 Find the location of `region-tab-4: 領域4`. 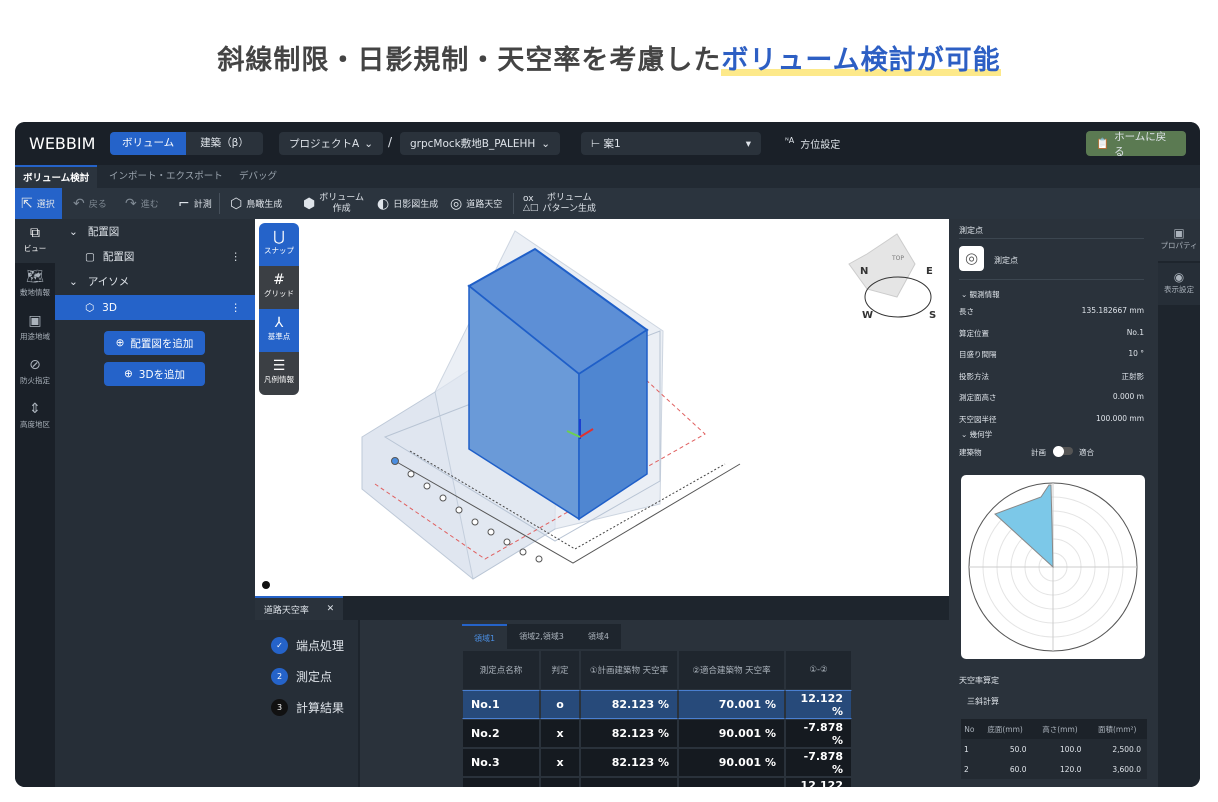

region-tab-4: 領域4 is located at coordinates (598, 636).